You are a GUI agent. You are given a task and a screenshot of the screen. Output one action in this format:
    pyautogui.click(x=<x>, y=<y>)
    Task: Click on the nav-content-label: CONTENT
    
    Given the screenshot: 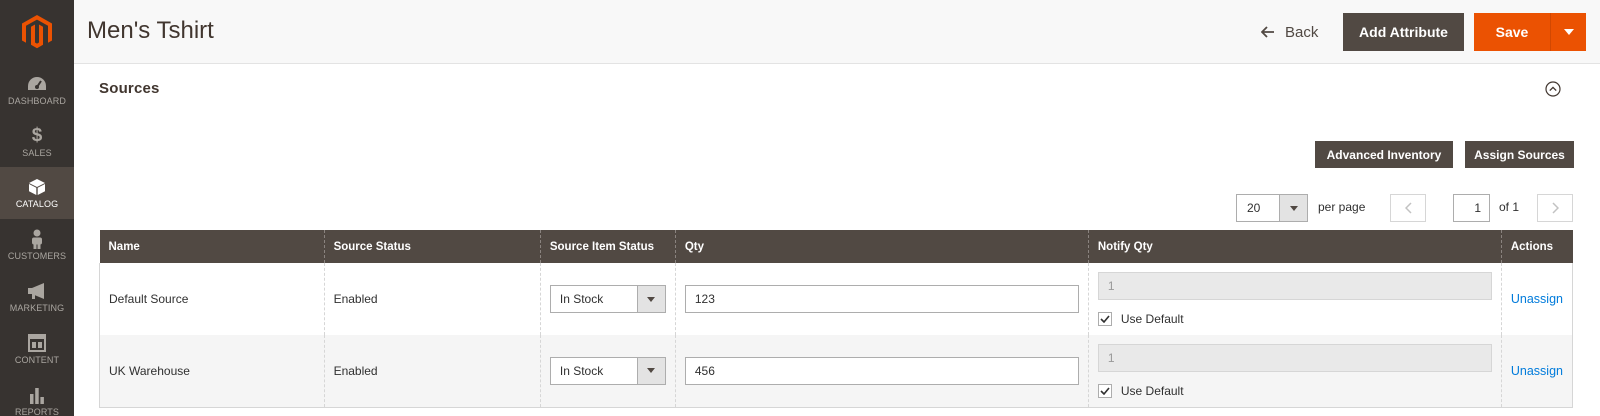 What is the action you would take?
    pyautogui.click(x=37, y=360)
    